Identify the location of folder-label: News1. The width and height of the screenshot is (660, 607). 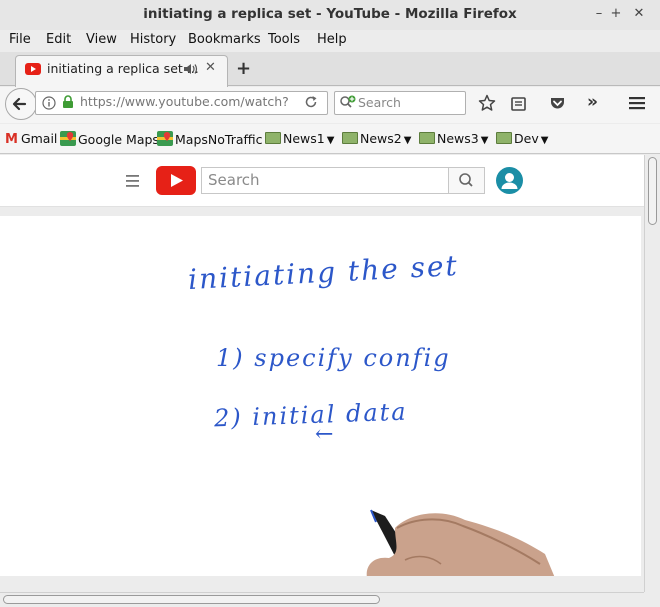
(304, 138).